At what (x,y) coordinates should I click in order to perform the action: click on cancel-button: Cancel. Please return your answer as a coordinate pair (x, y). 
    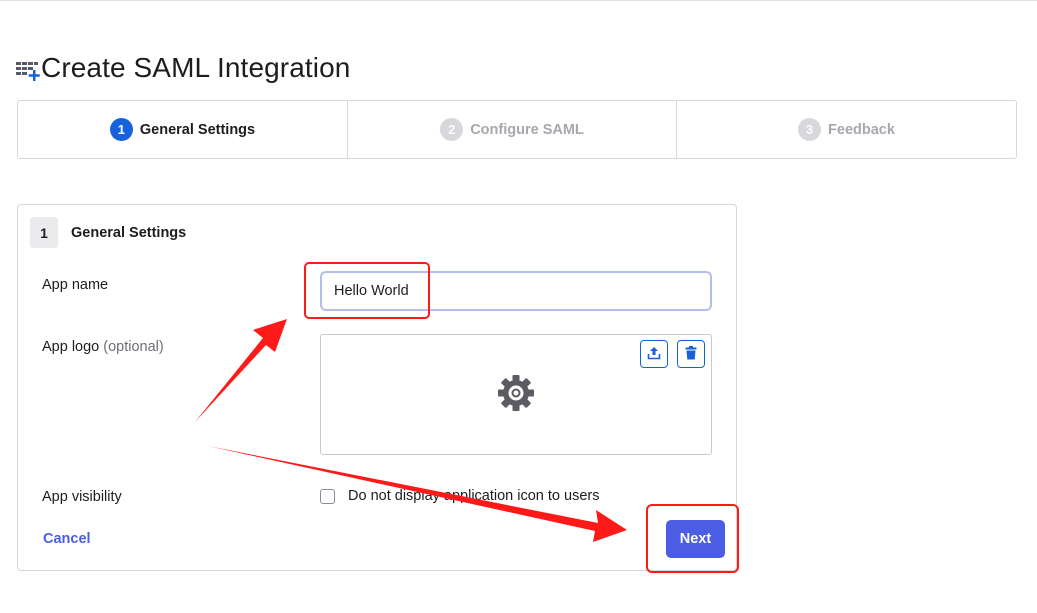
    Looking at the image, I should click on (67, 539).